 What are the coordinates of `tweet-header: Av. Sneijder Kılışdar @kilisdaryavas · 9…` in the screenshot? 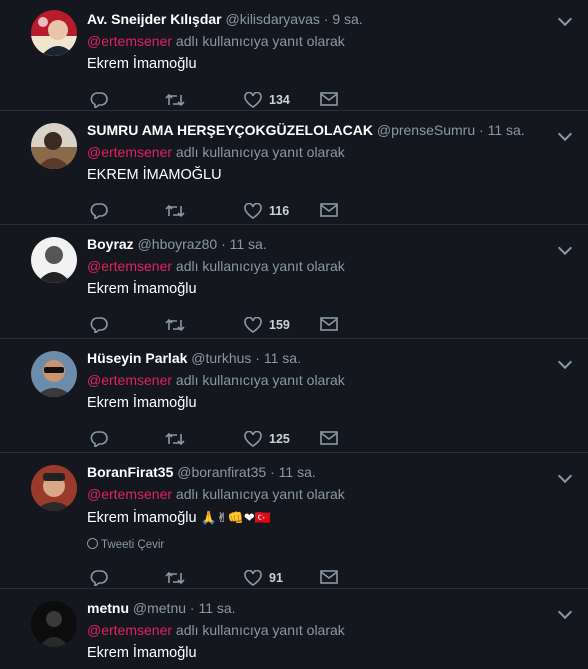 It's located at (327, 19).